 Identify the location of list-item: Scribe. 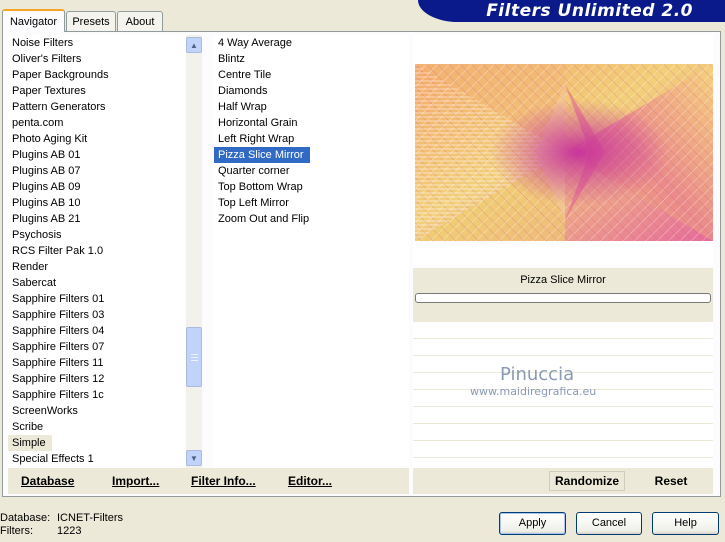
(97, 427).